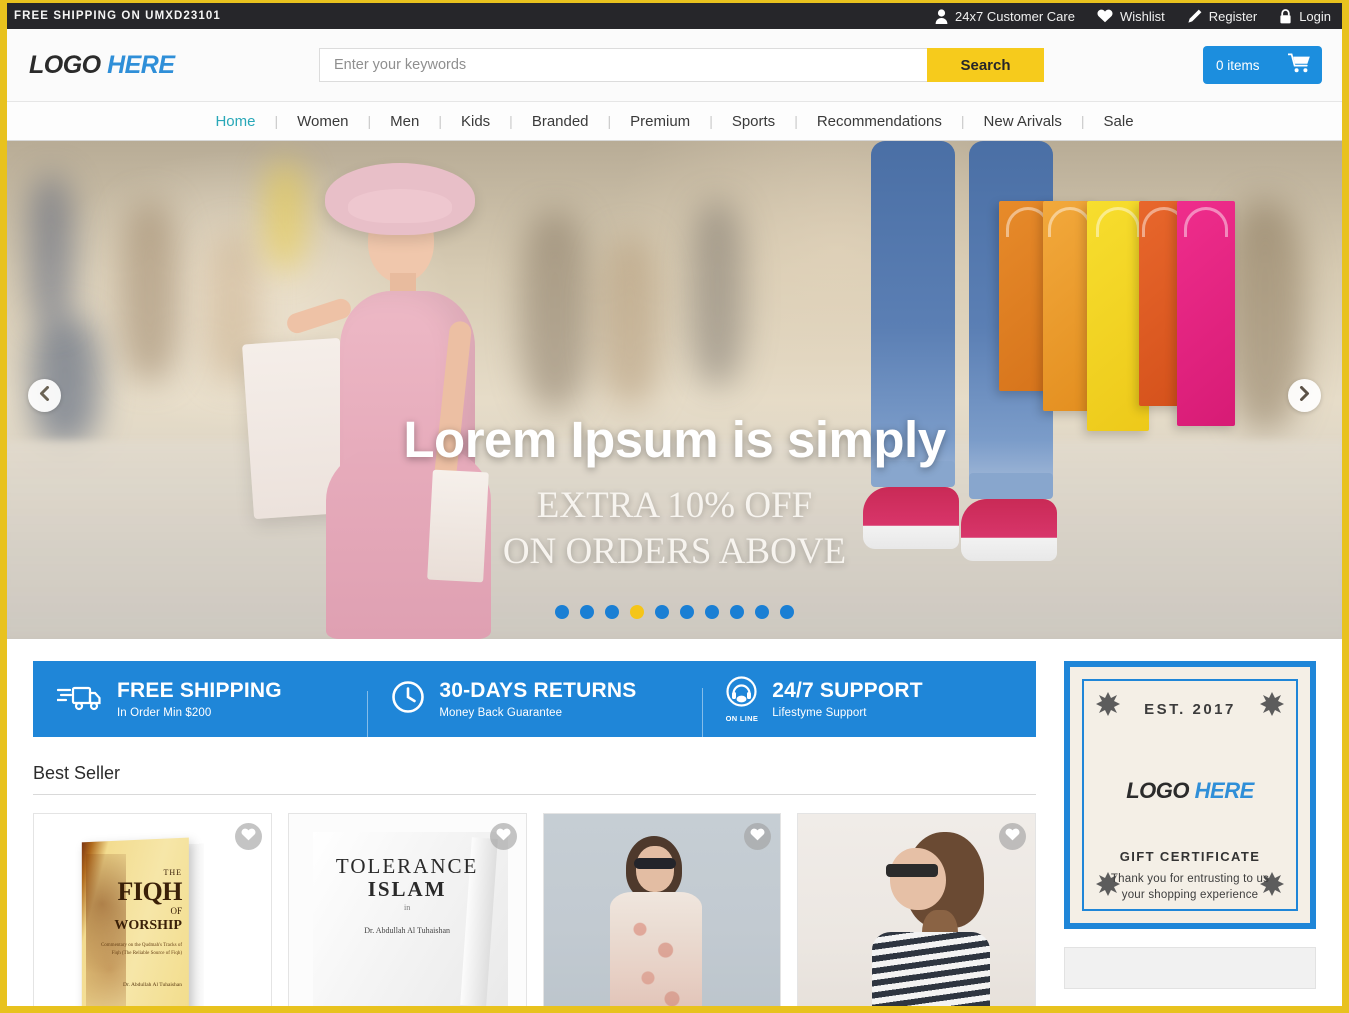 The image size is (1349, 1013). What do you see at coordinates (674, 612) in the screenshot?
I see `carousel-dots` at bounding box center [674, 612].